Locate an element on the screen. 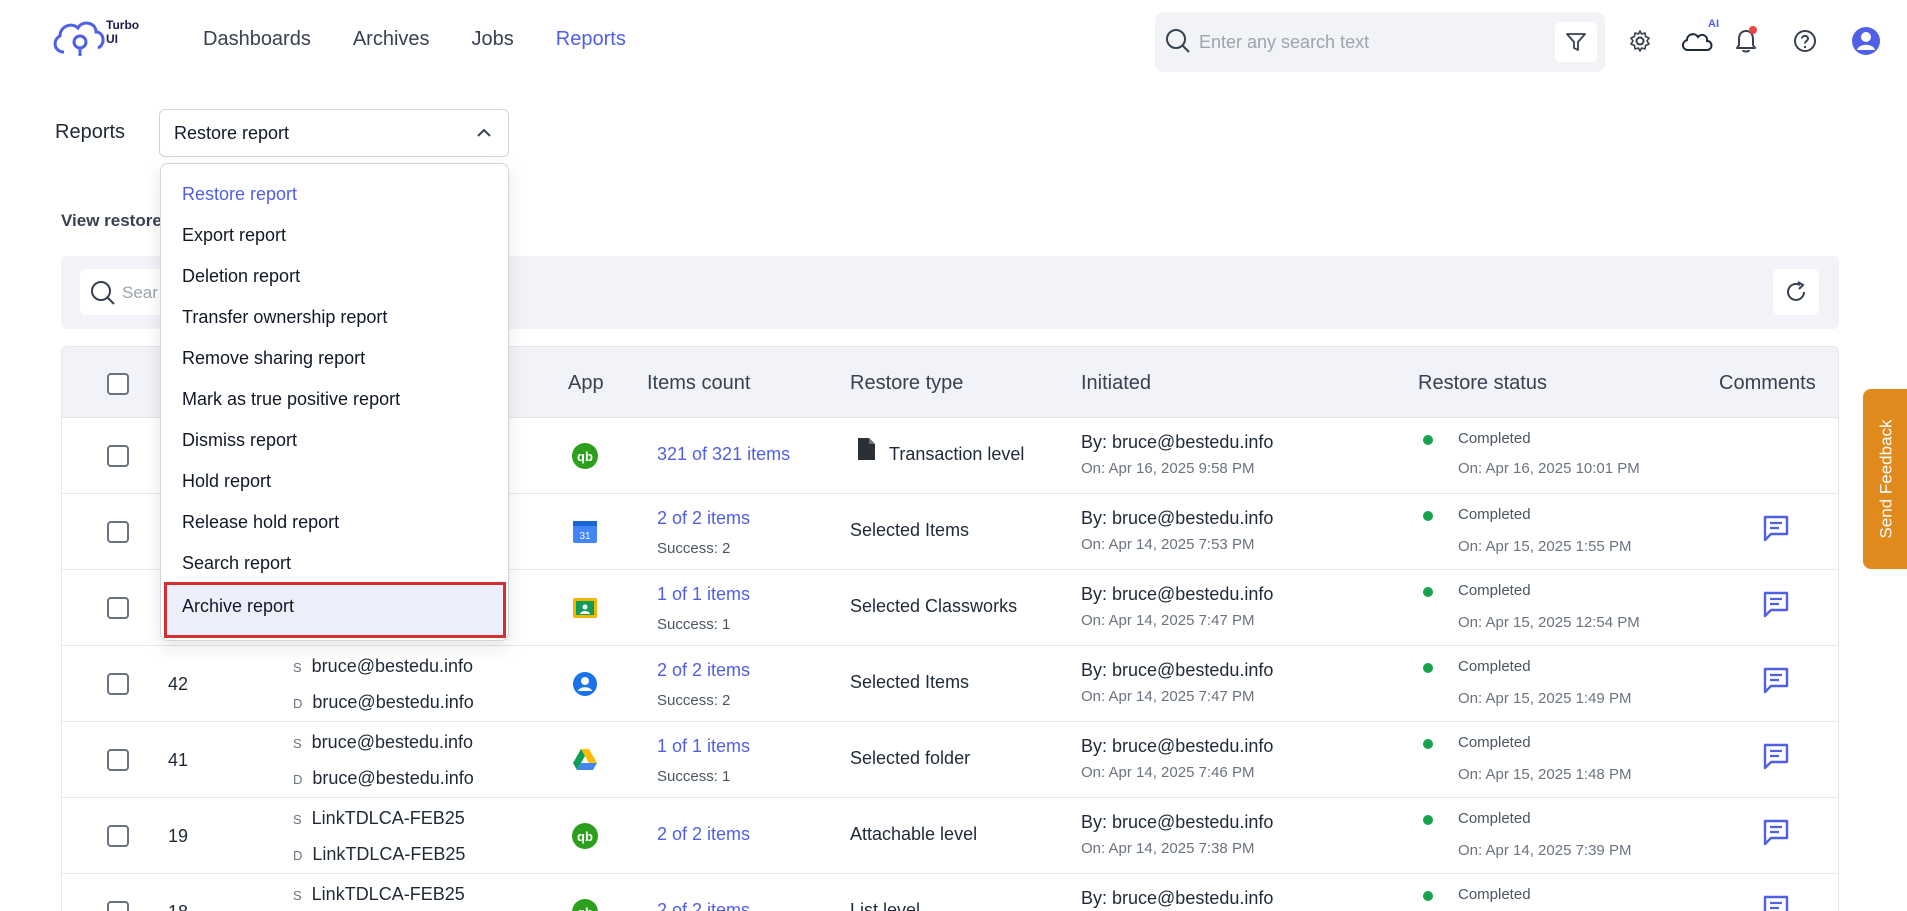  send-feedback-tab: Send Feedback is located at coordinates (1885, 479).